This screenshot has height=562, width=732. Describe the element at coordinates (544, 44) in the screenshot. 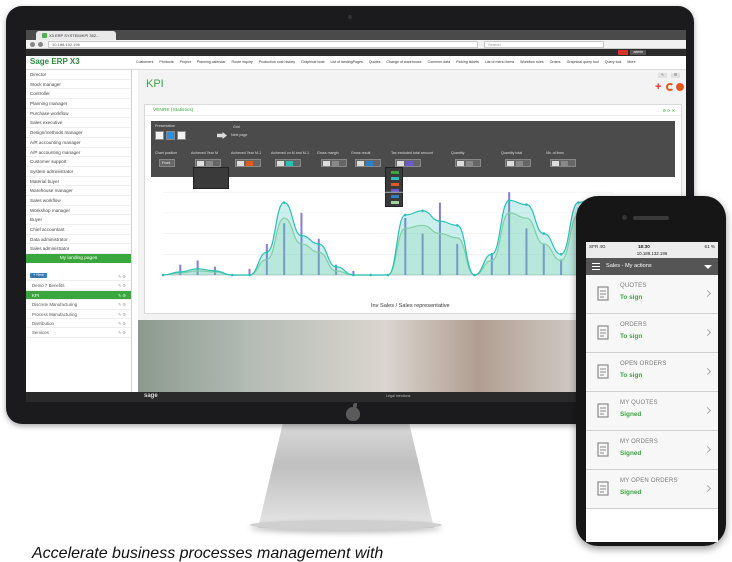

I see `browser-search-field: Search` at that location.